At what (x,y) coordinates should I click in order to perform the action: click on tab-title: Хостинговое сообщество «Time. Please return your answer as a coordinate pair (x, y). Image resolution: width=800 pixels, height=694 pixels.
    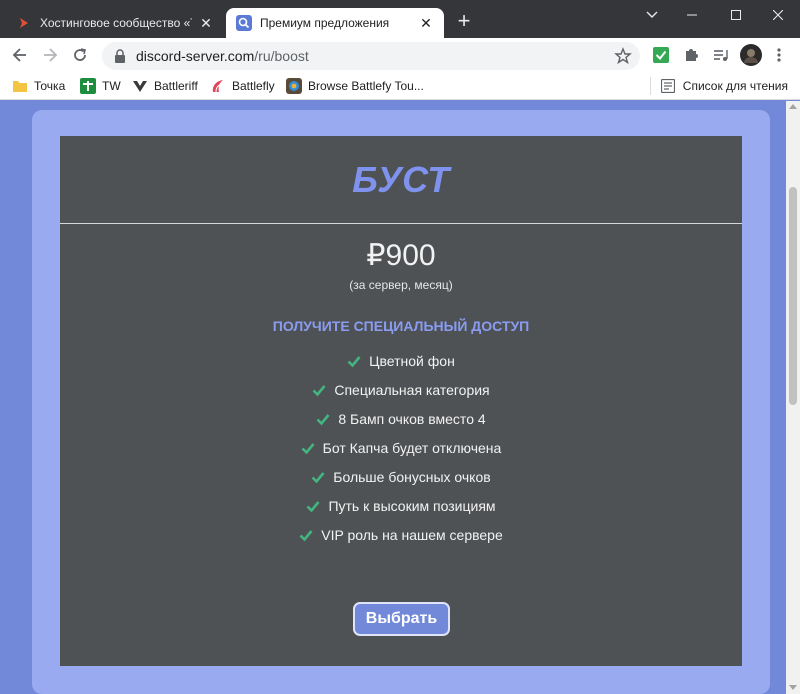
    Looking at the image, I should click on (116, 23).